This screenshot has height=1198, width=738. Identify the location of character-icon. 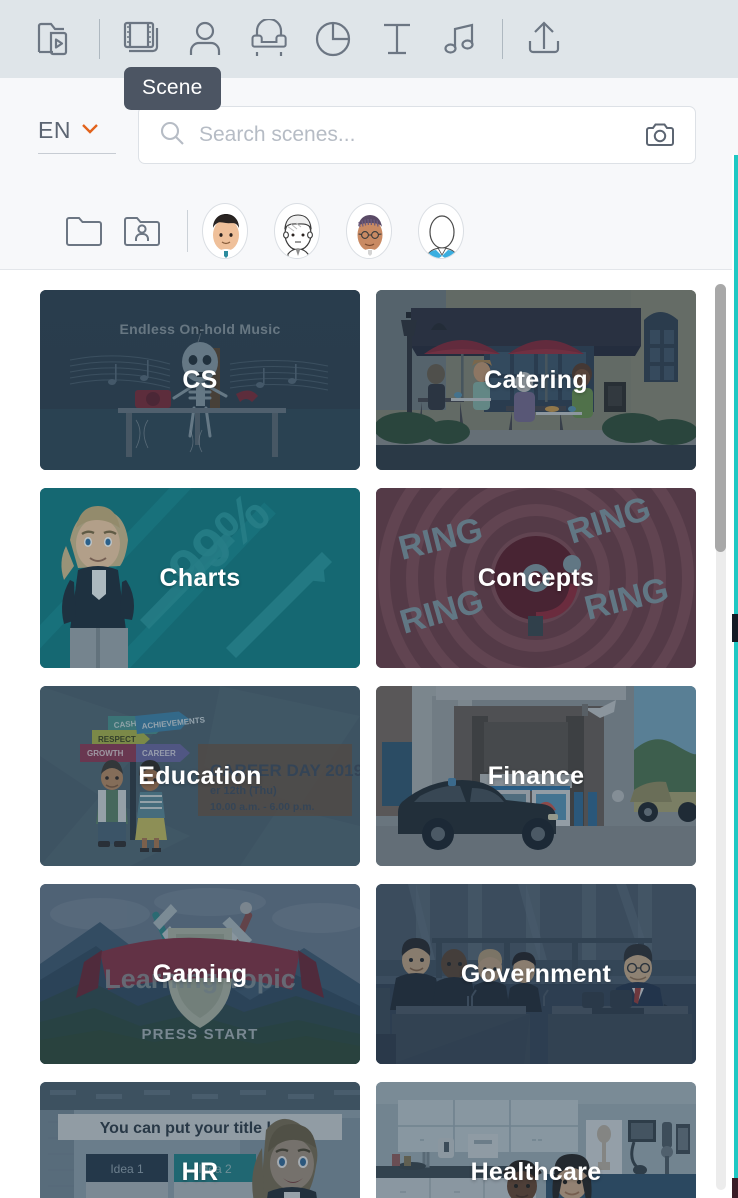
(205, 39).